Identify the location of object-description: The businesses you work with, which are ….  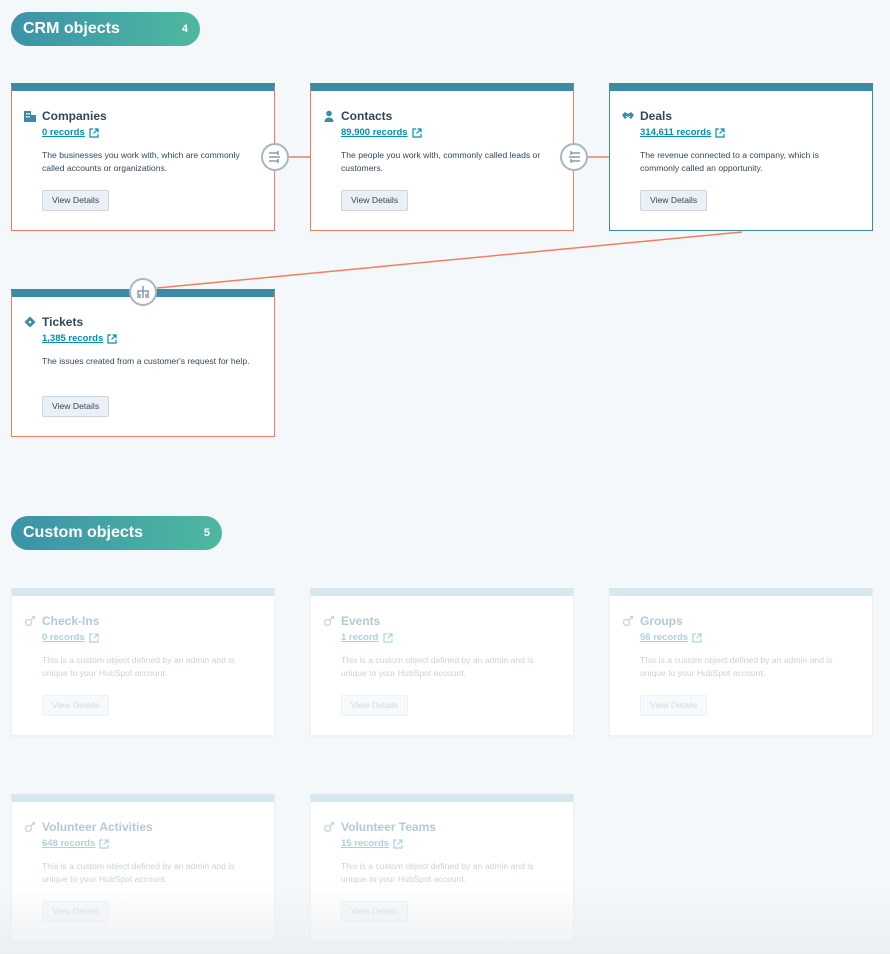
(141, 161).